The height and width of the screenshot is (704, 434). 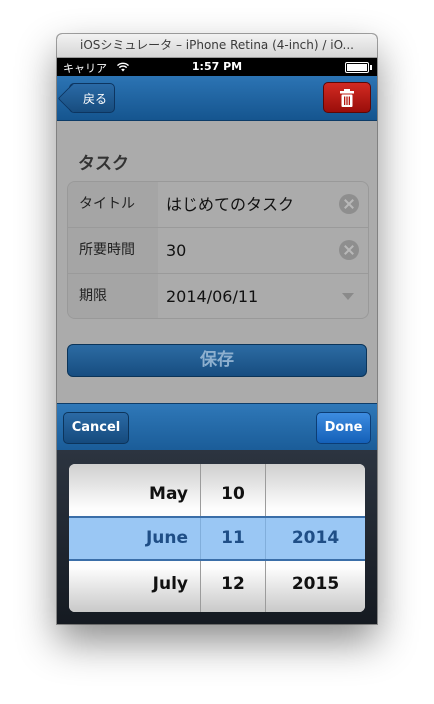 I want to click on picker-year-item: 2015, so click(x=315, y=584).